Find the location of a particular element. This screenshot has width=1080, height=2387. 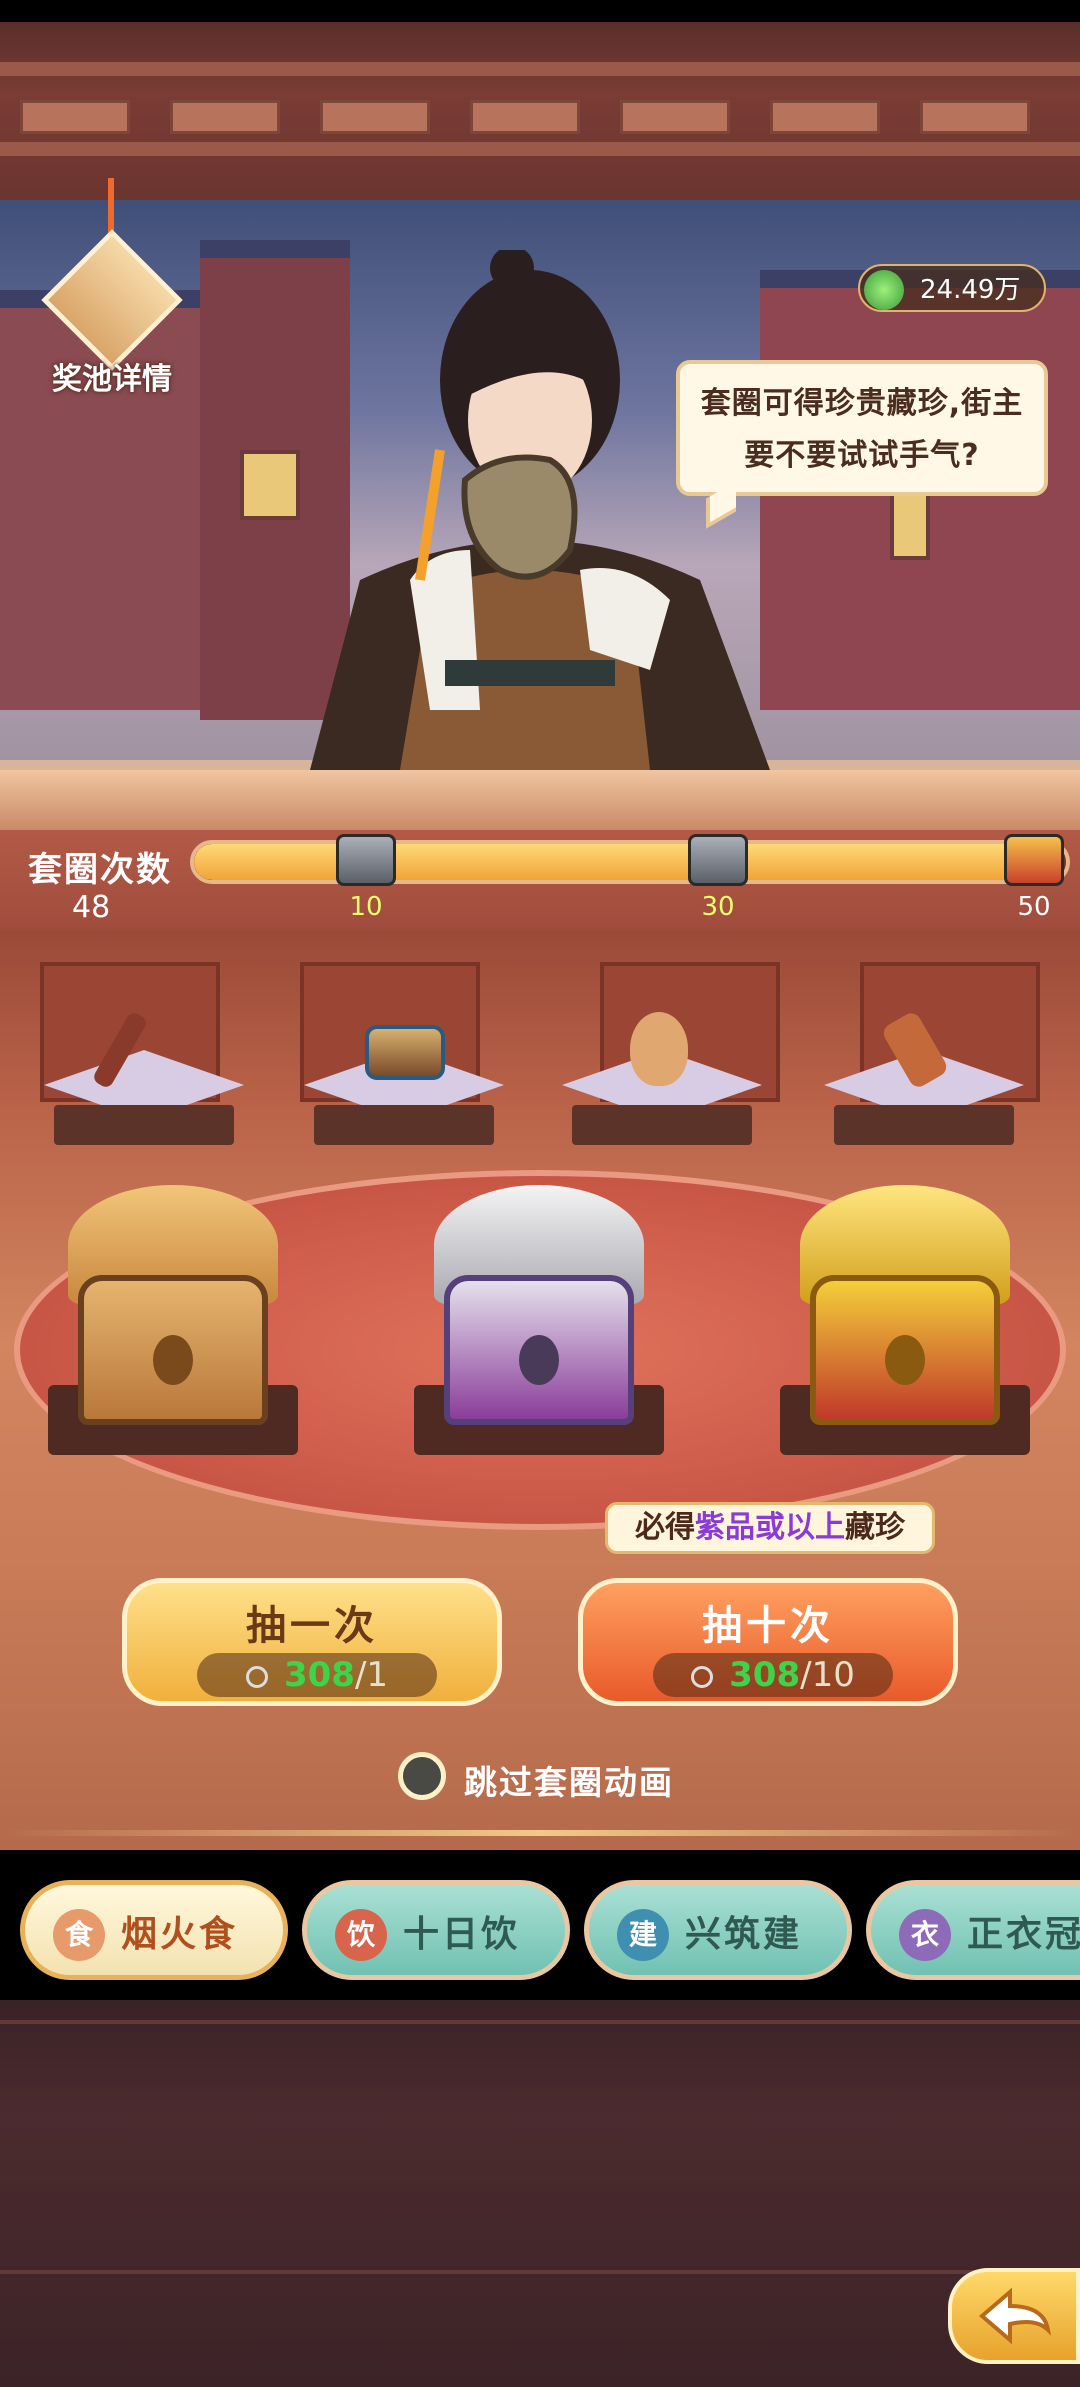

bronze-crane-chest is located at coordinates (173, 1325).